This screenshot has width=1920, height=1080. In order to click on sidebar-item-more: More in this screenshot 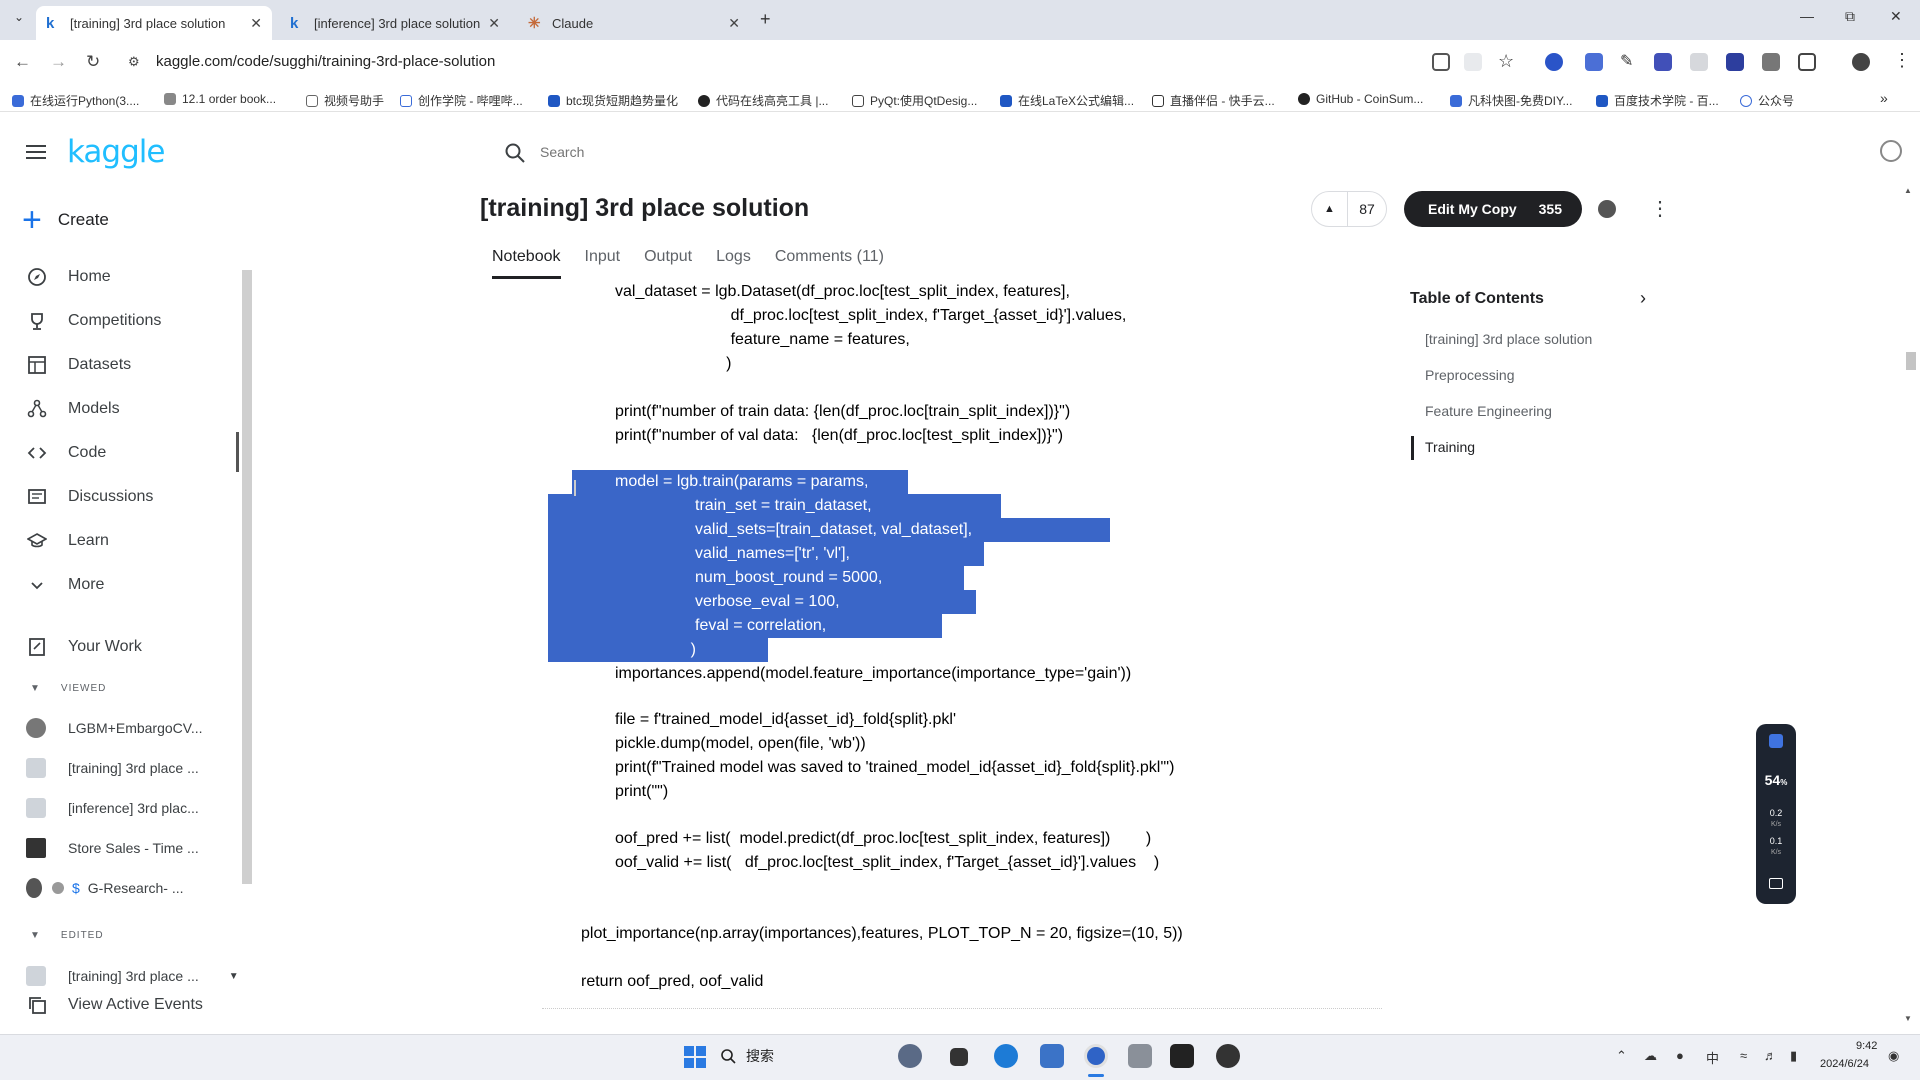, I will do `click(65, 585)`.